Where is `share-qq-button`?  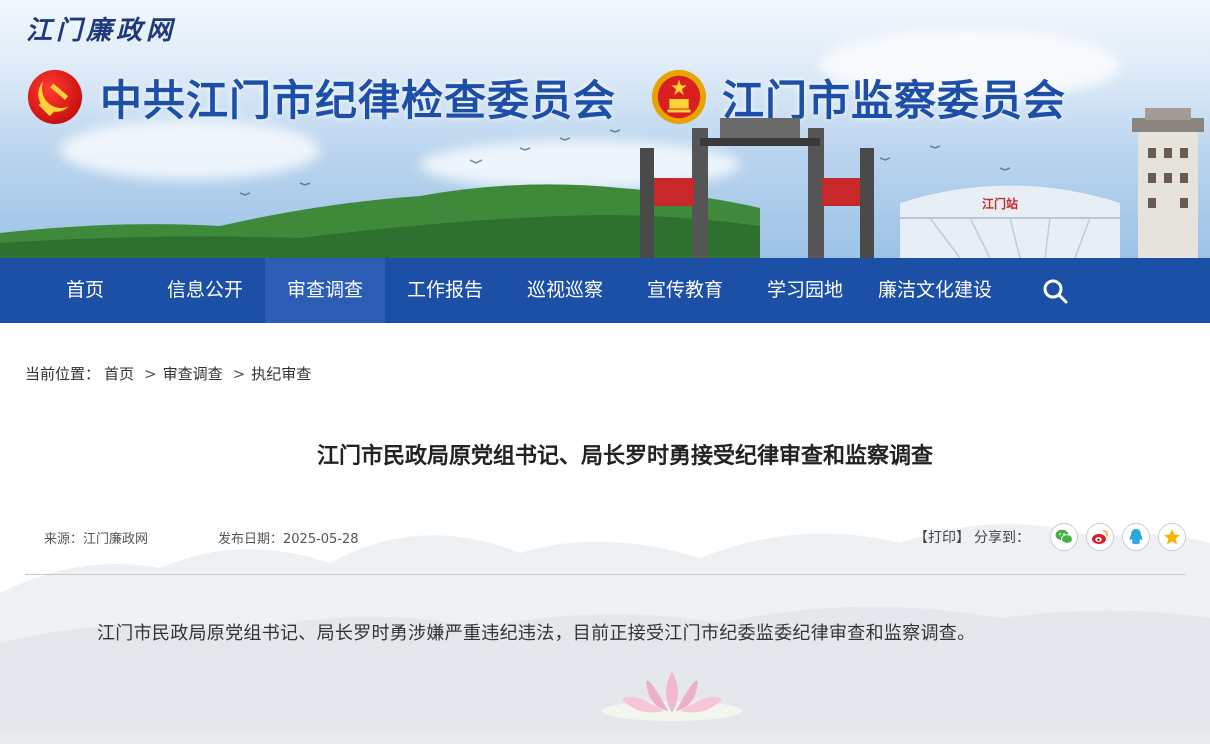
share-qq-button is located at coordinates (1136, 537).